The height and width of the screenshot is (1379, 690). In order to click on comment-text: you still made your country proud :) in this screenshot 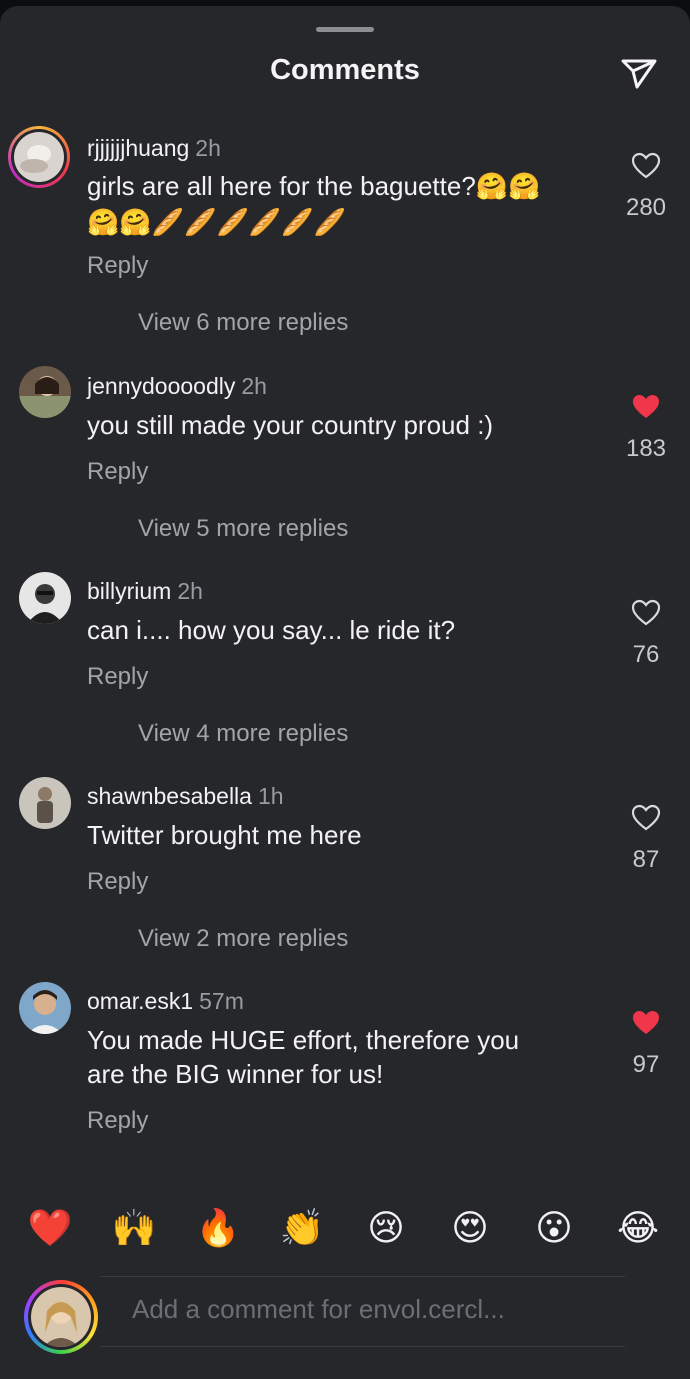, I will do `click(290, 425)`.